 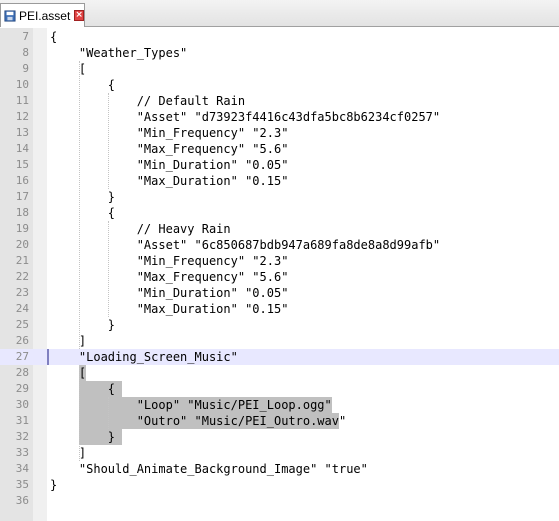 What do you see at coordinates (279, 341) in the screenshot?
I see `code-line: 26 ]` at bounding box center [279, 341].